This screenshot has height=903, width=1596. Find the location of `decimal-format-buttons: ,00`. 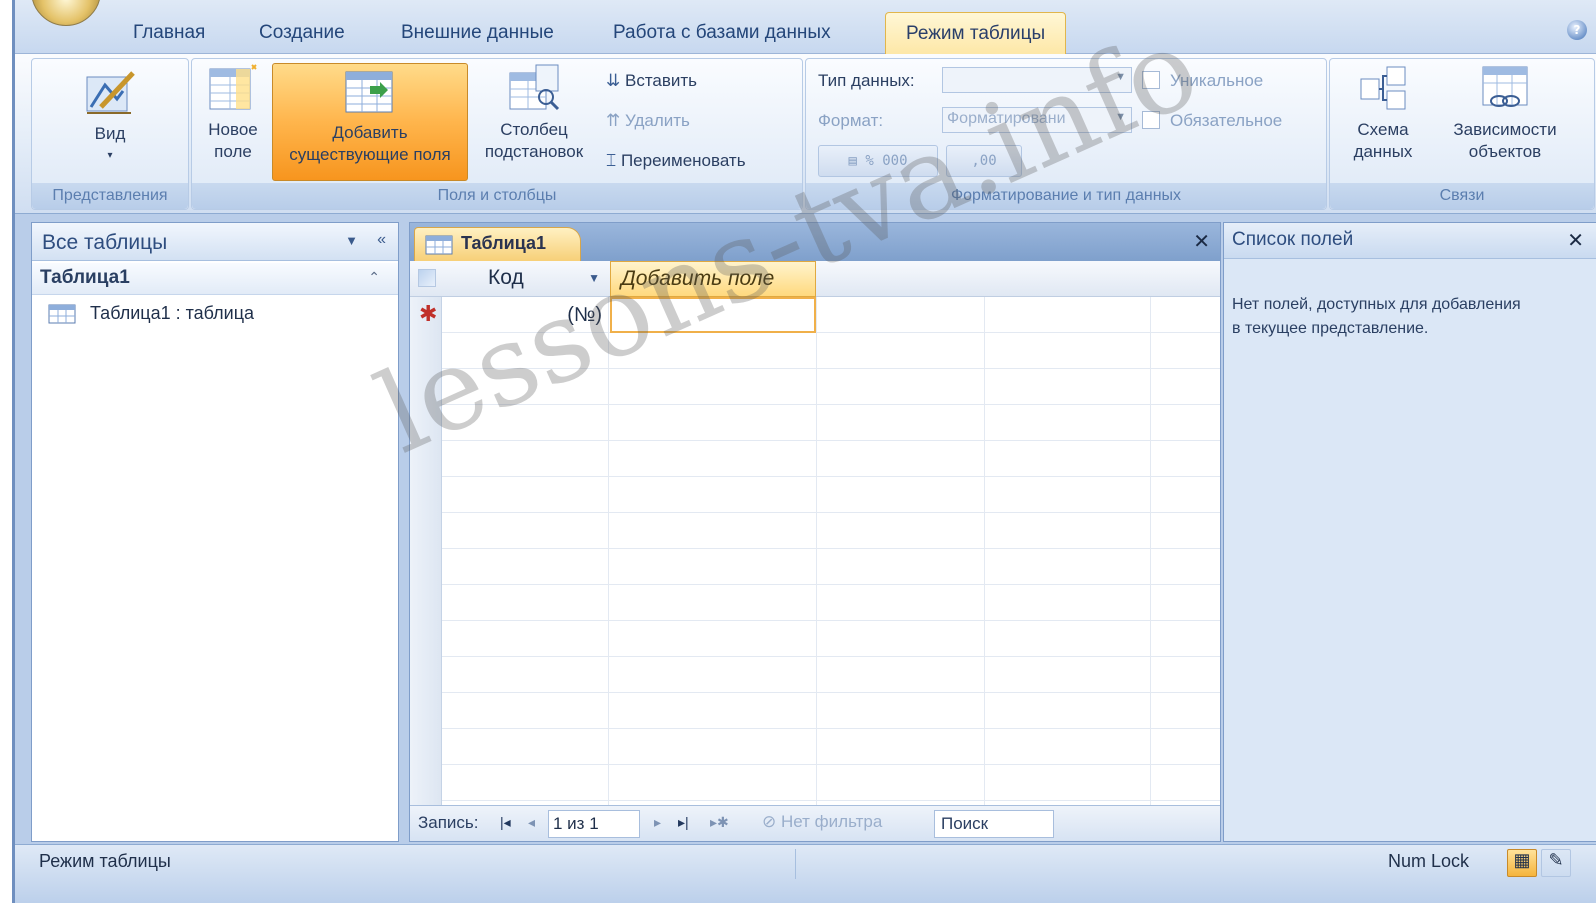

decimal-format-buttons: ,00 is located at coordinates (984, 161).